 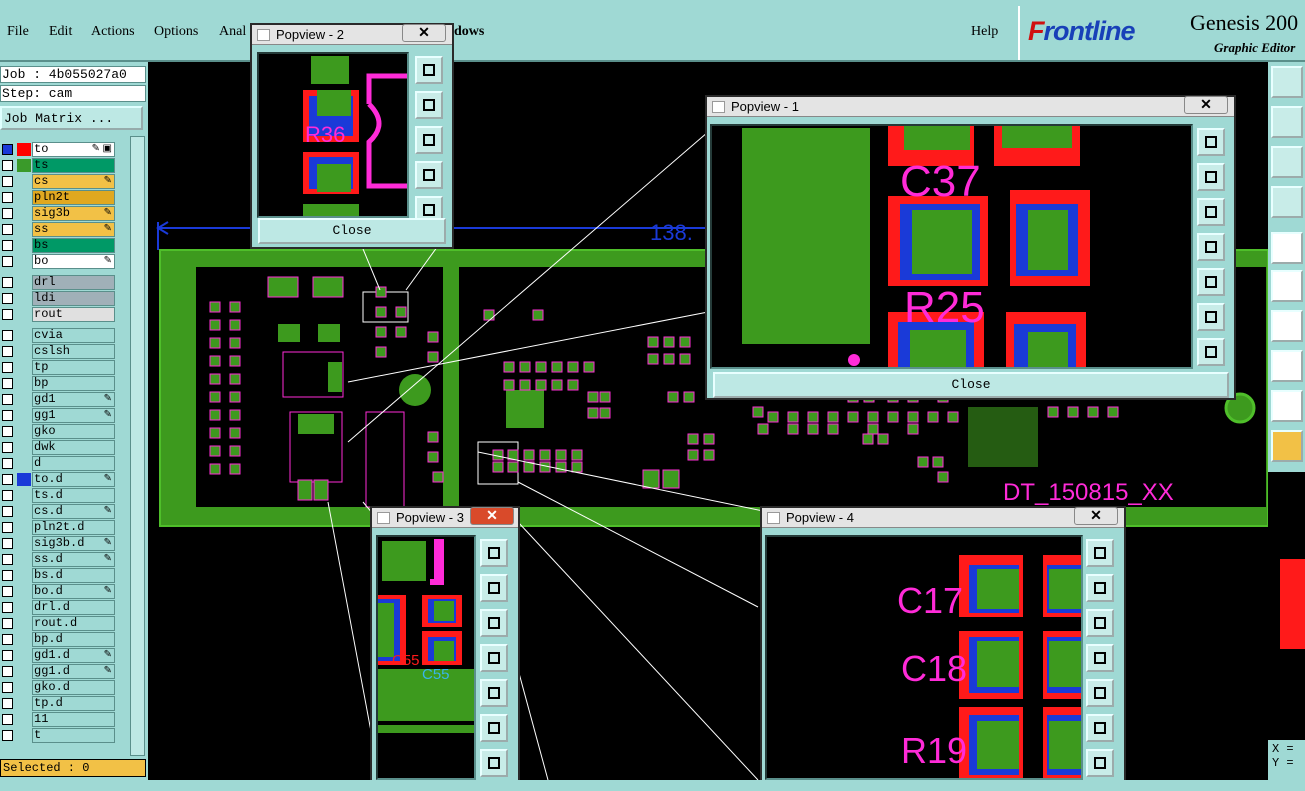 What do you see at coordinates (1287, 82) in the screenshot?
I see `home-view-icon` at bounding box center [1287, 82].